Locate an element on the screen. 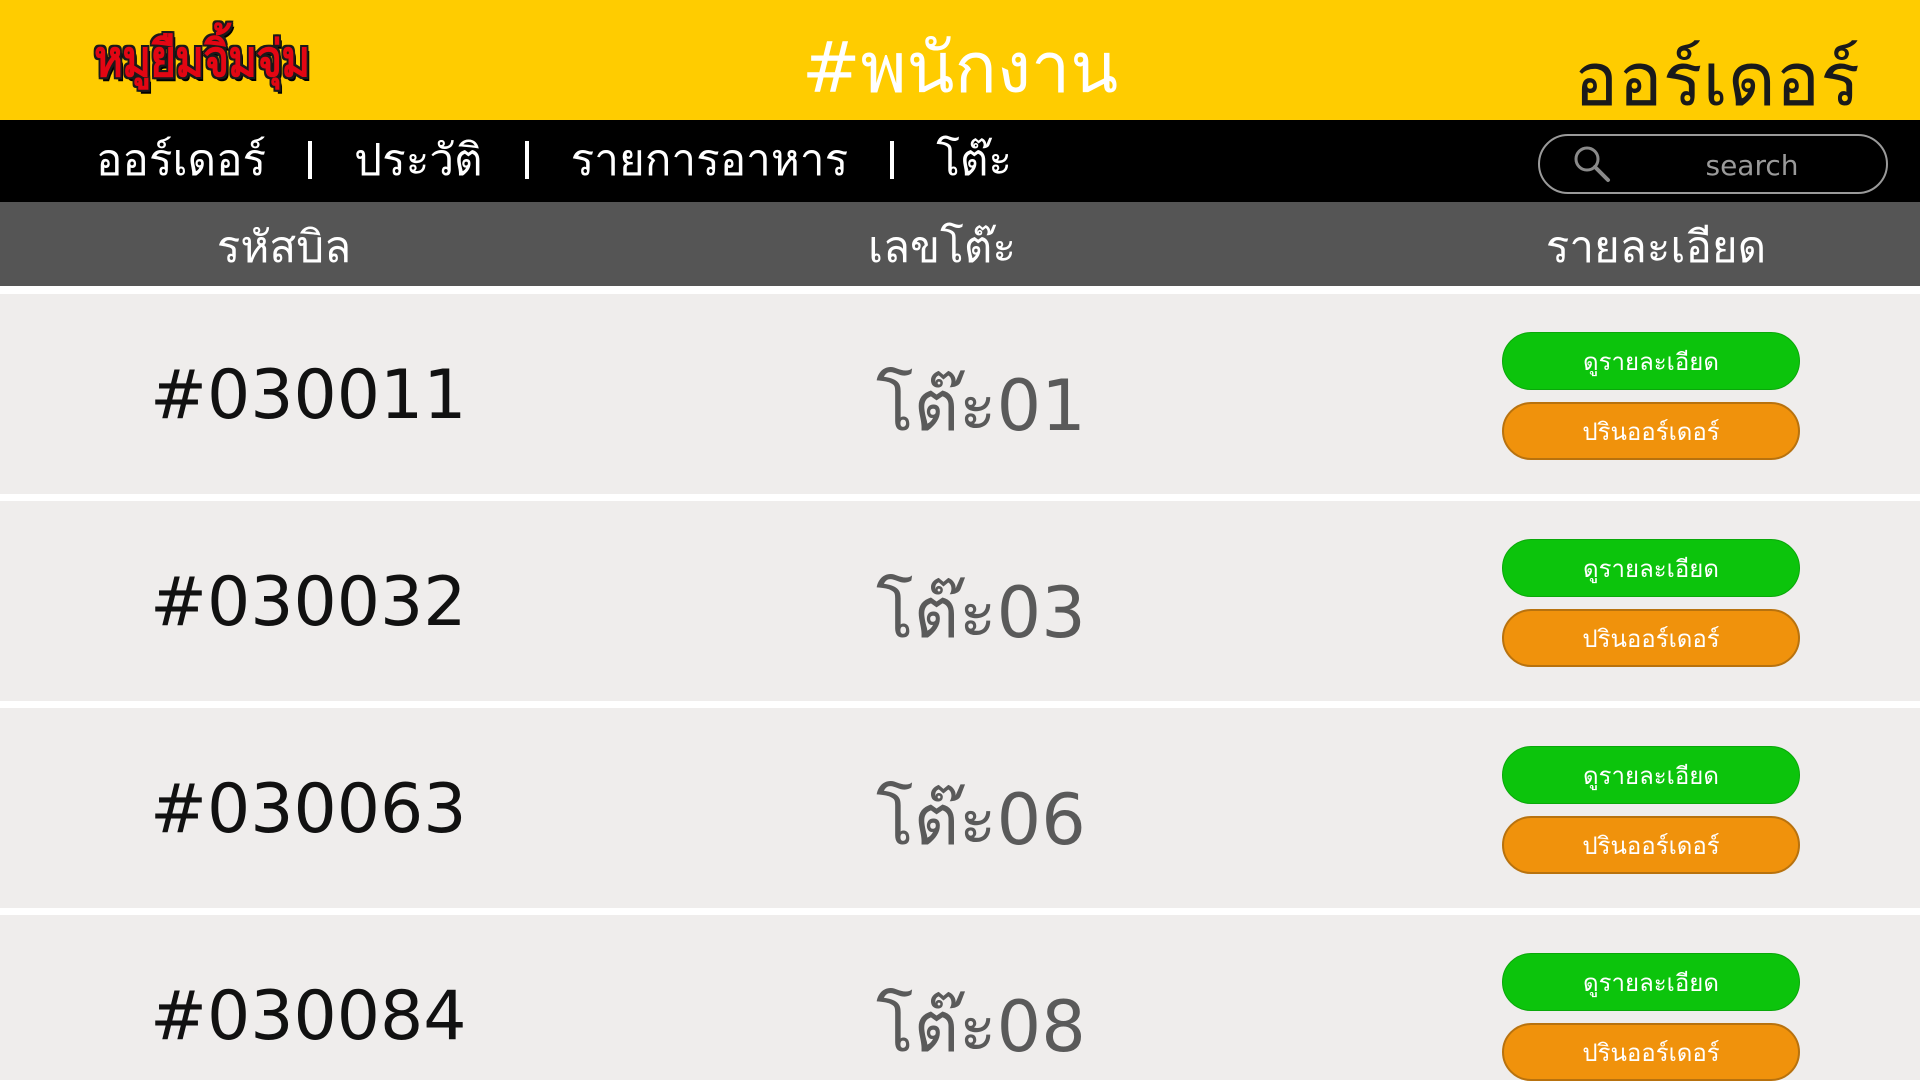  column-header-bill-id: รหัสบิล is located at coordinates (284, 247).